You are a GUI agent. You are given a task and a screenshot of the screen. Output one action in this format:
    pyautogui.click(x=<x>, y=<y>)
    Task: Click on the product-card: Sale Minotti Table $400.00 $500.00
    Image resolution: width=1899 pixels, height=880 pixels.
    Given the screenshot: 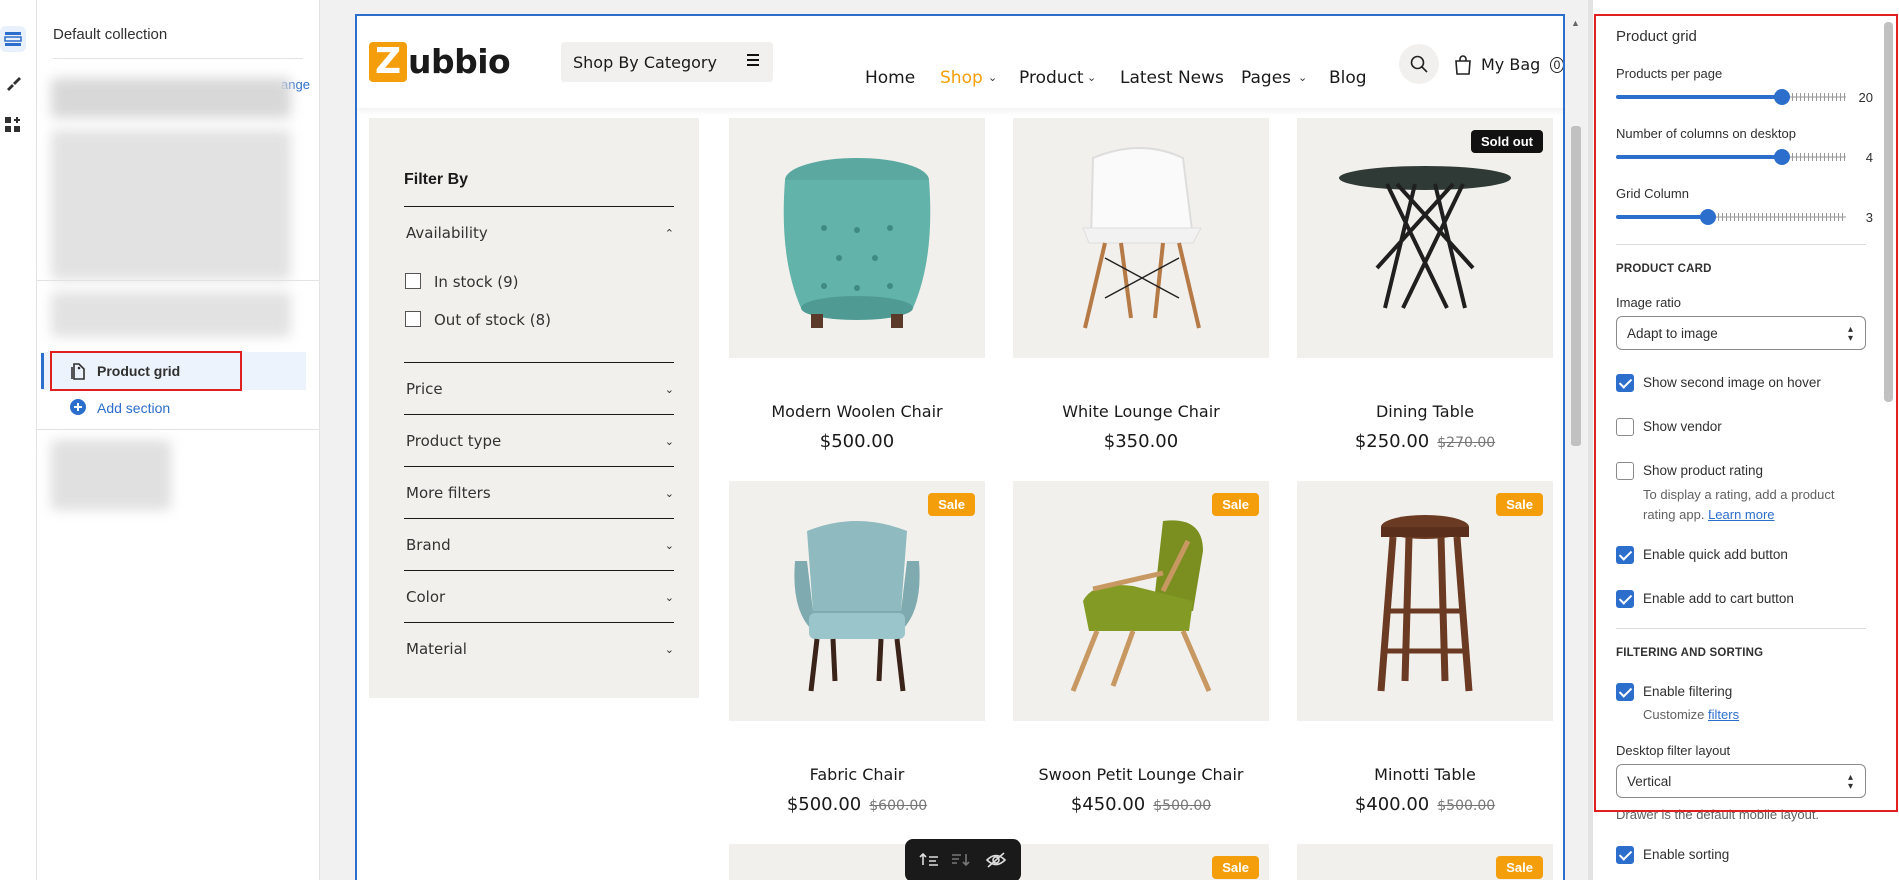 What is the action you would take?
    pyautogui.click(x=1425, y=648)
    